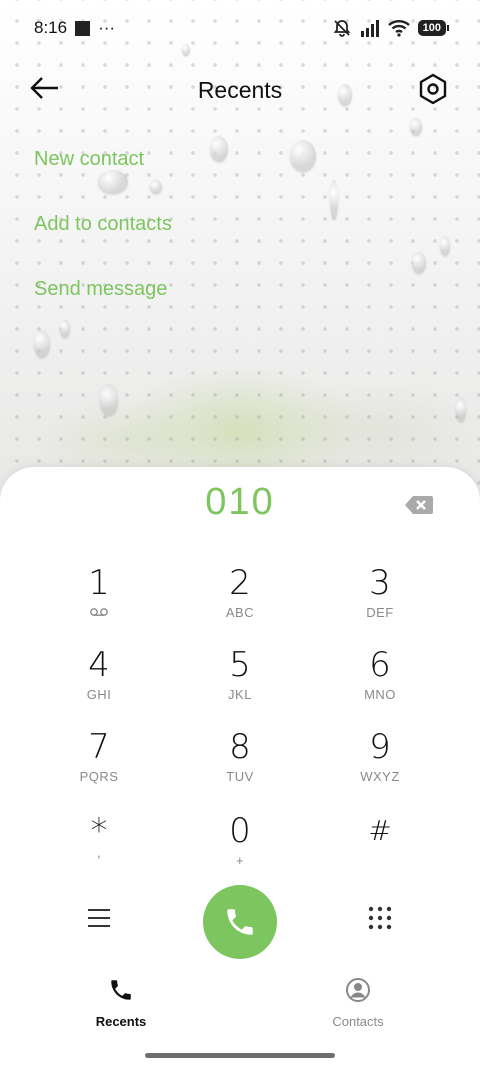 The width and height of the screenshot is (480, 1066). Describe the element at coordinates (240, 776) in the screenshot. I see `key-letters: TUV` at that location.